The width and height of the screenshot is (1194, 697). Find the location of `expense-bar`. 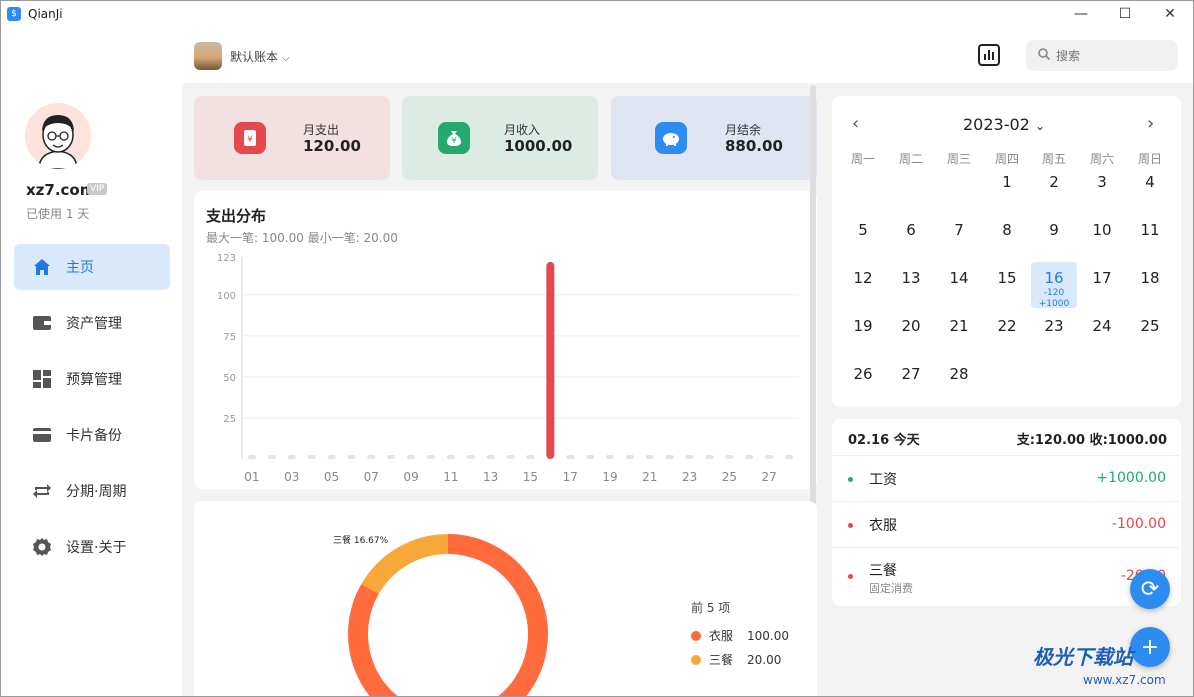

expense-bar is located at coordinates (550, 360).